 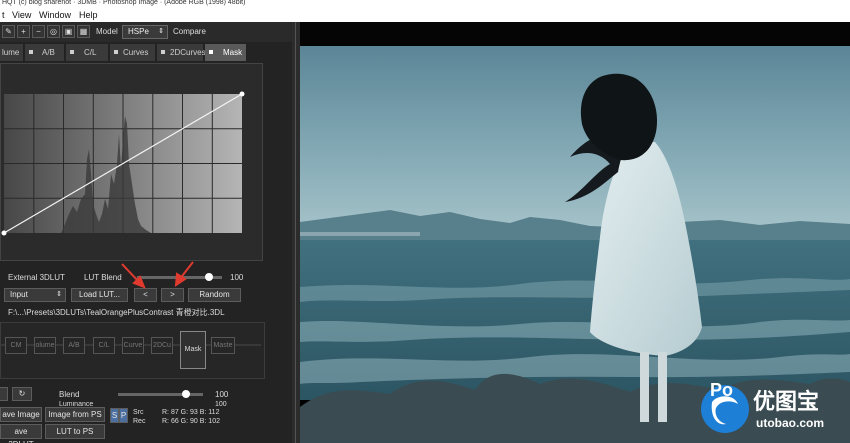 What do you see at coordinates (22, 394) in the screenshot?
I see `reset-icon: ↻` at bounding box center [22, 394].